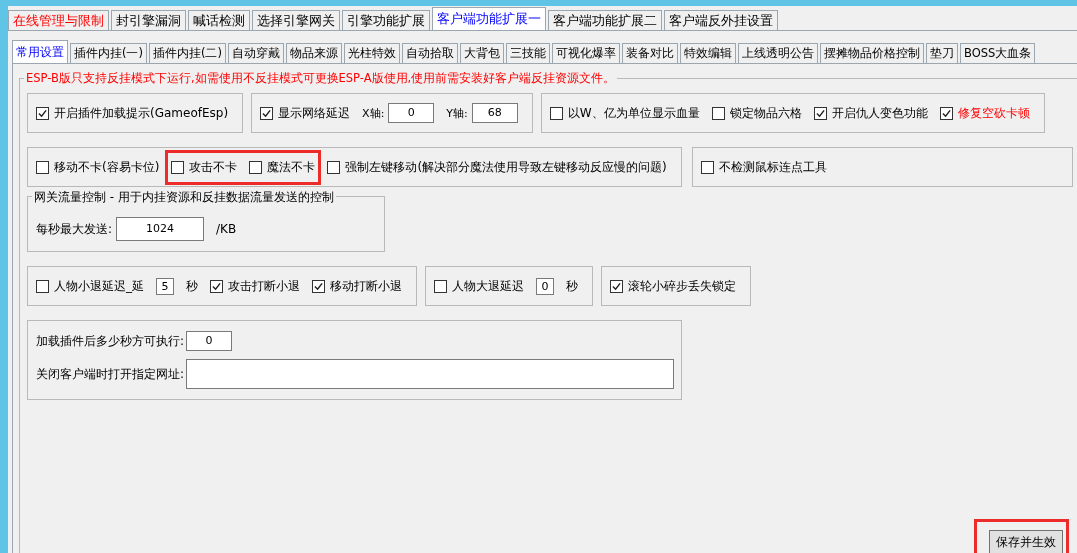 The width and height of the screenshot is (1077, 553). I want to click on checkbox-label: 修复空砍卡顿, so click(993, 113).